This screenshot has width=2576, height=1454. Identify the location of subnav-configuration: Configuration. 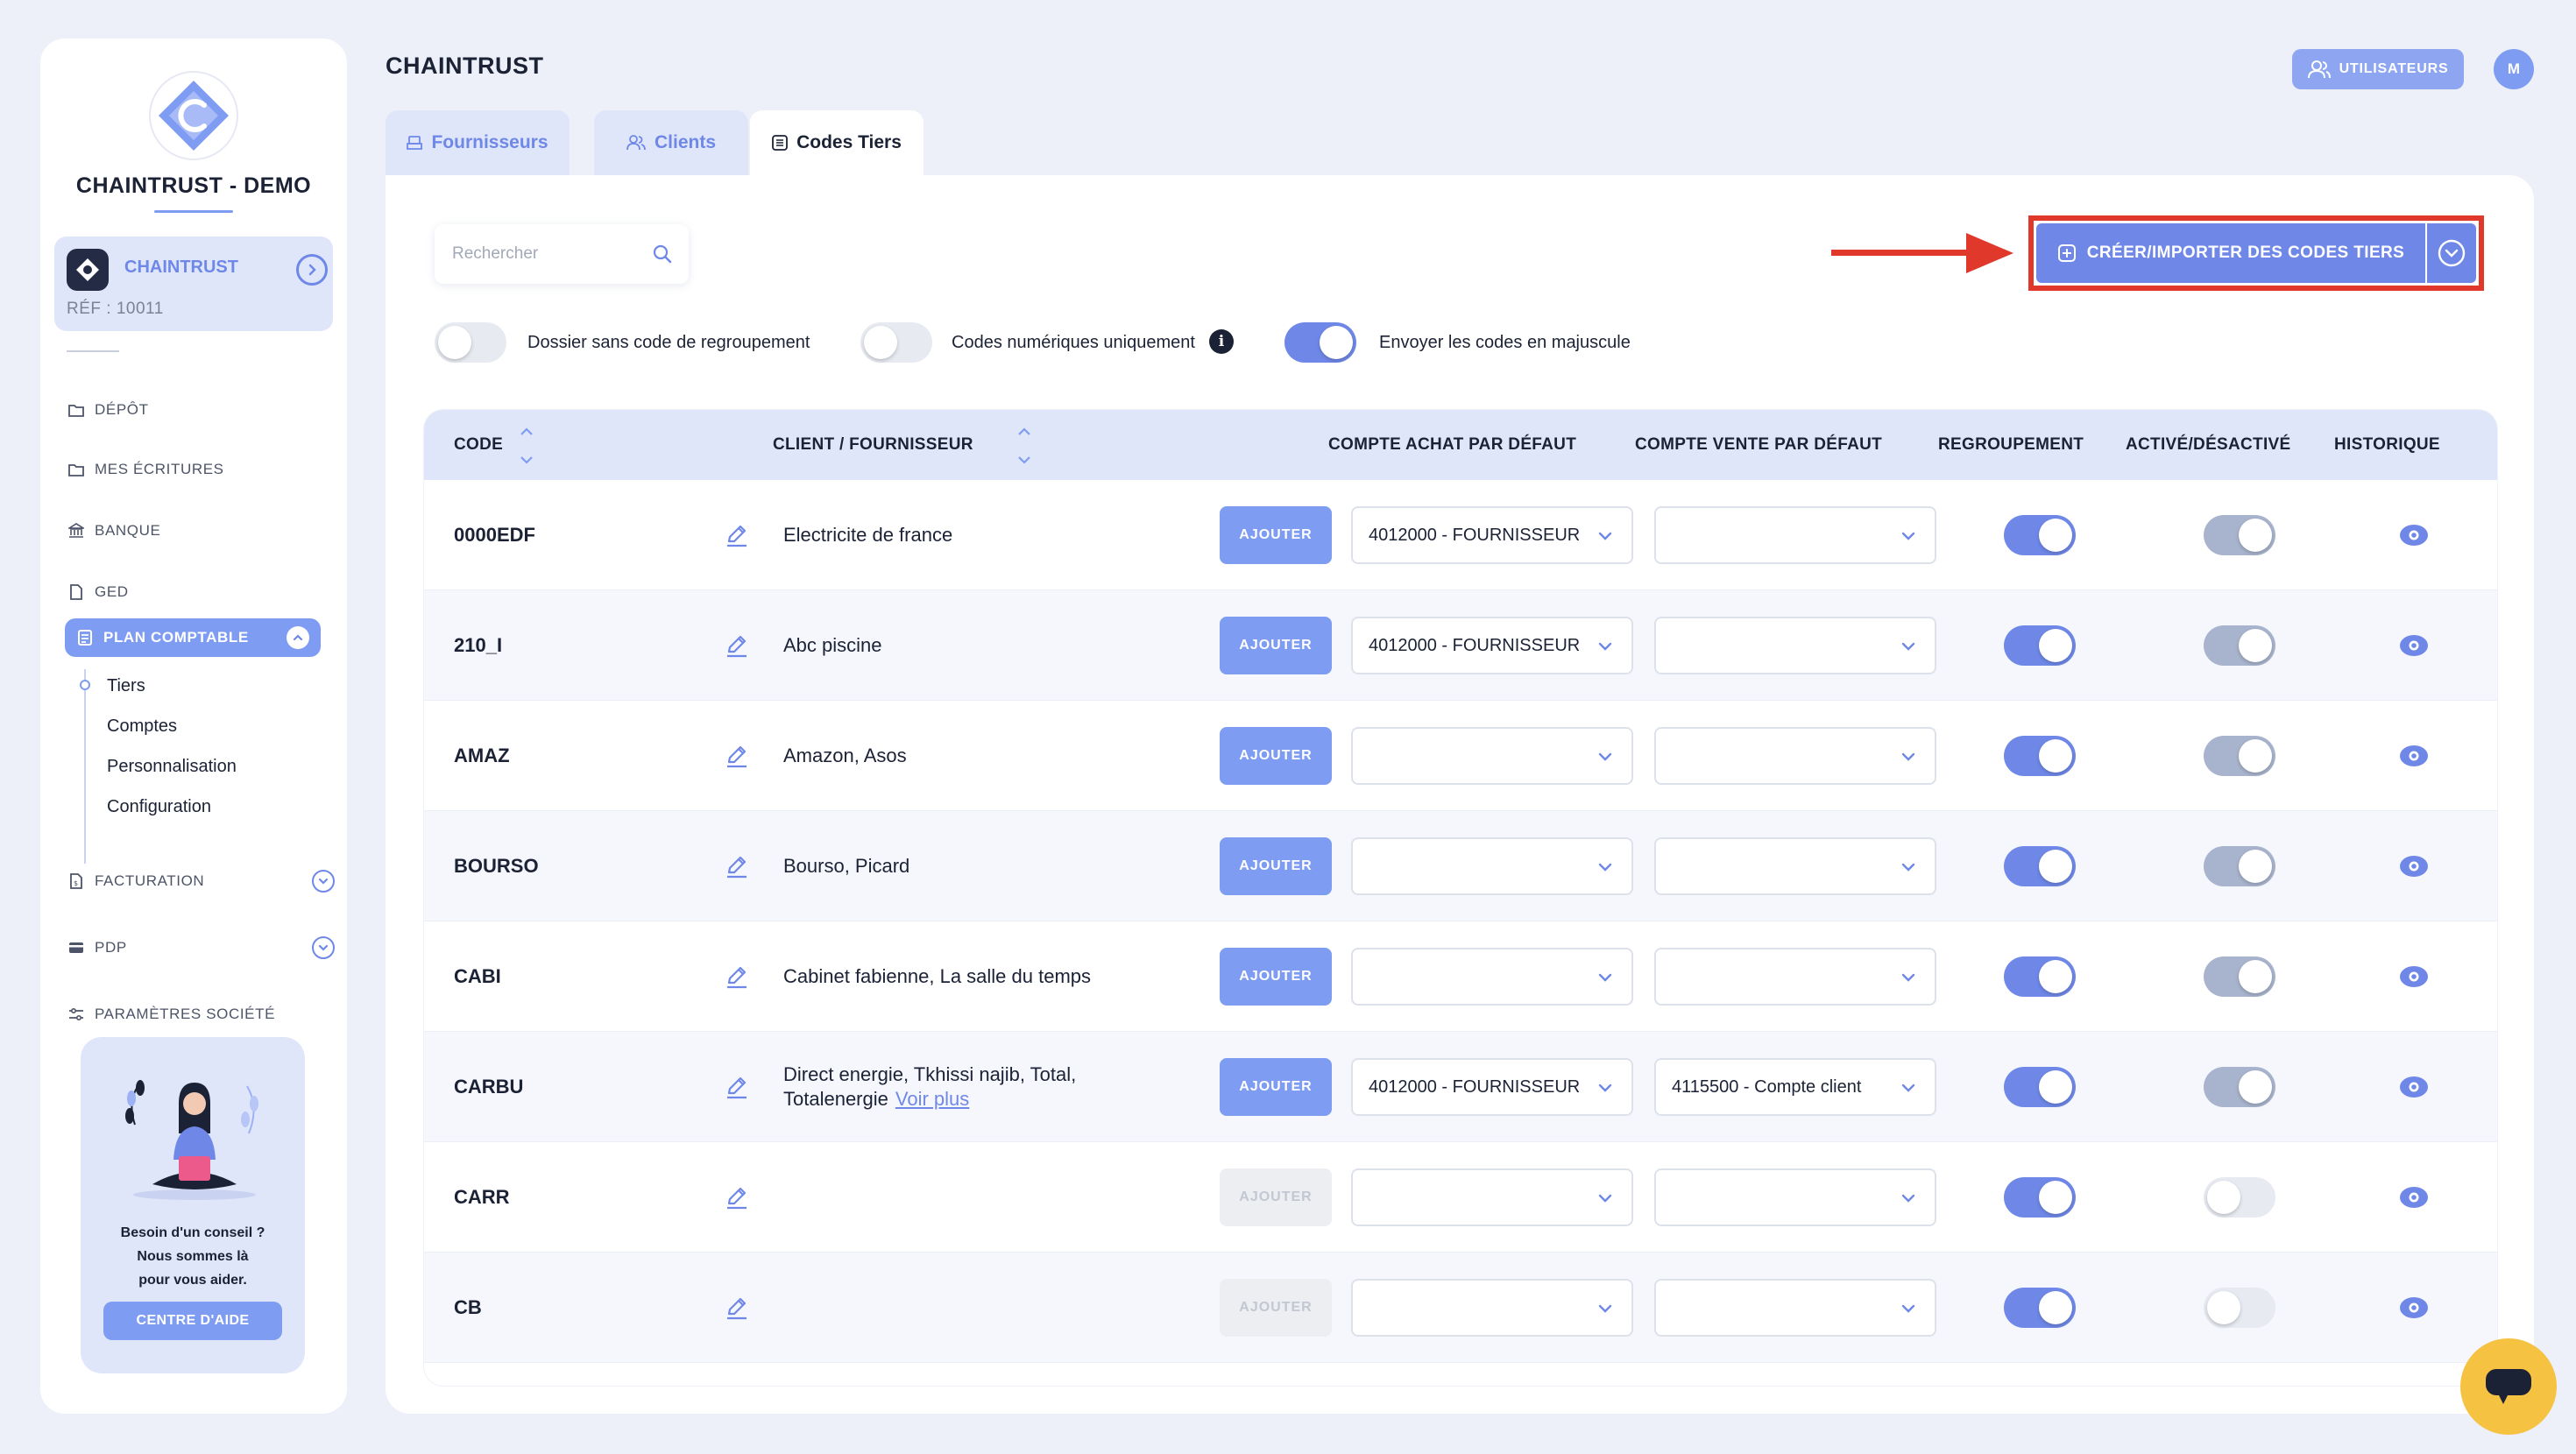
(159, 807).